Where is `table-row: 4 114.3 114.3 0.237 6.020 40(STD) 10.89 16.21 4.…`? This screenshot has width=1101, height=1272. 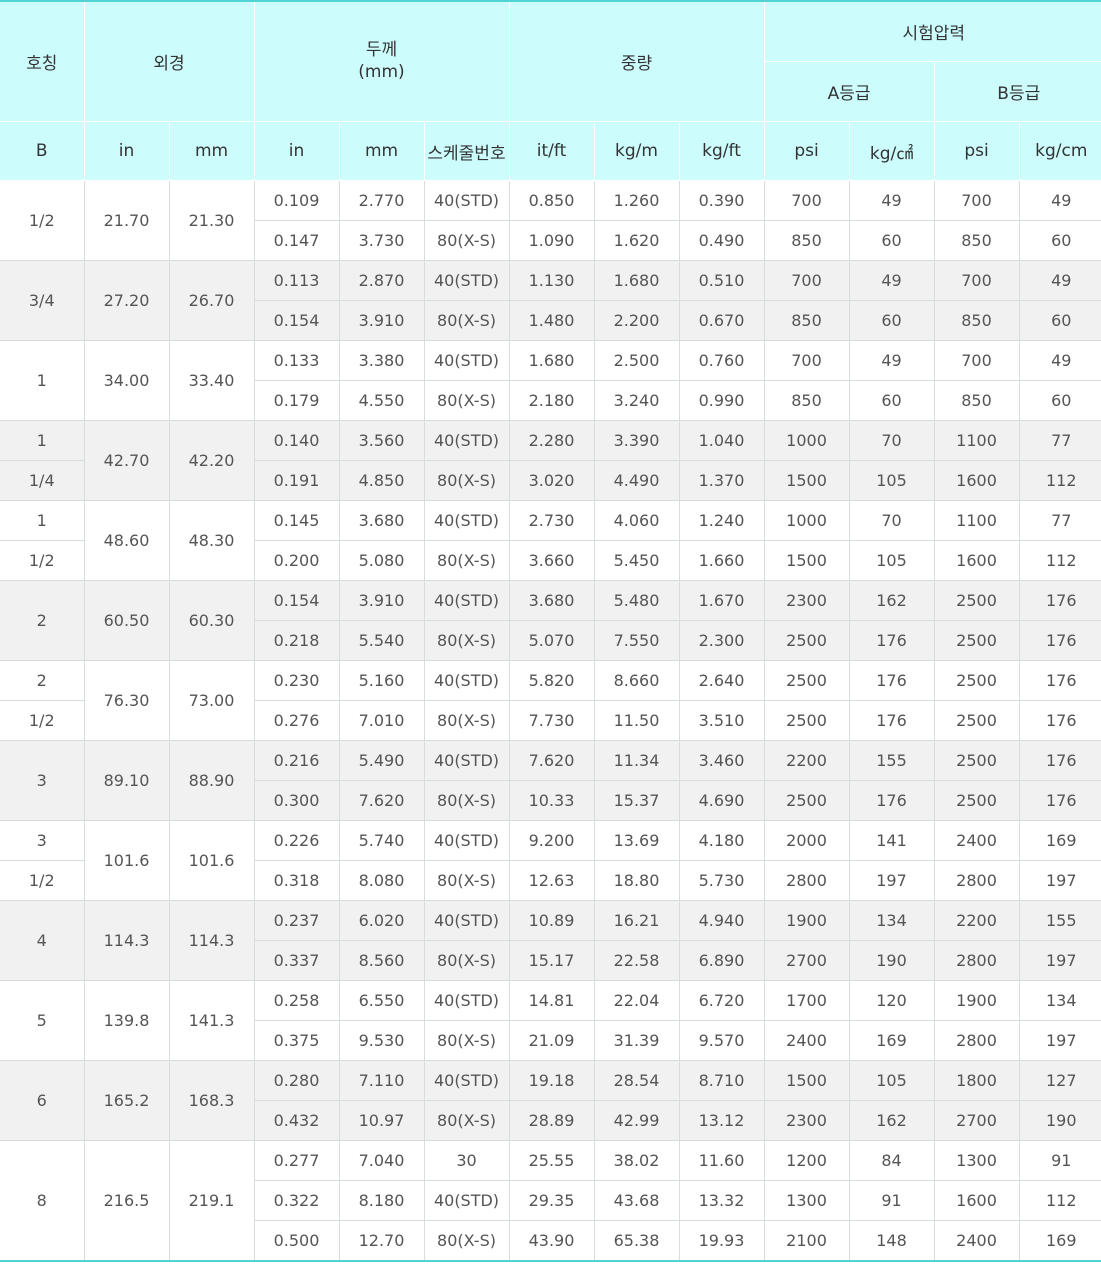
table-row: 4 114.3 114.3 0.237 6.020 40(STD) 10.89 16.21 4.… is located at coordinates (550, 940).